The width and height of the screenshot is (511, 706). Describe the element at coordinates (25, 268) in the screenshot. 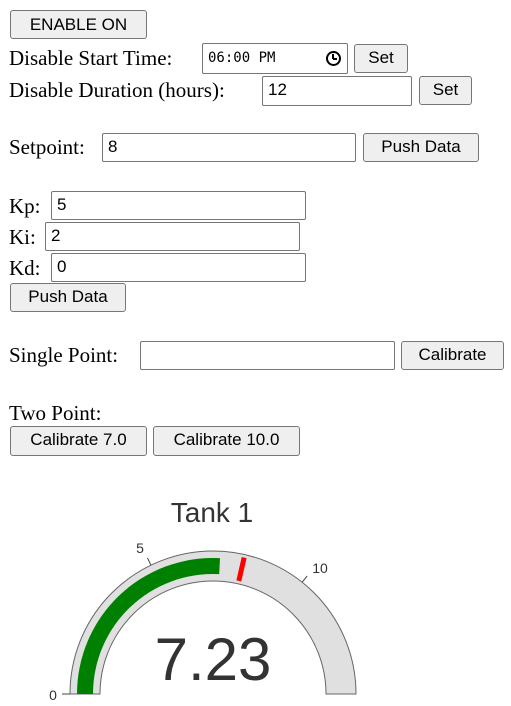

I see `kd-label: Kd:` at that location.